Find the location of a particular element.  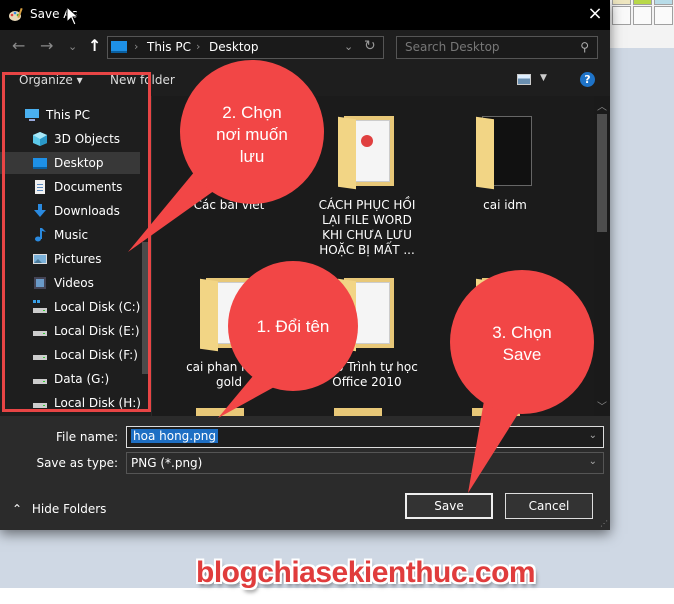

address-bar: › This PC › Desktop ⌄ ↻ is located at coordinates (245, 47).